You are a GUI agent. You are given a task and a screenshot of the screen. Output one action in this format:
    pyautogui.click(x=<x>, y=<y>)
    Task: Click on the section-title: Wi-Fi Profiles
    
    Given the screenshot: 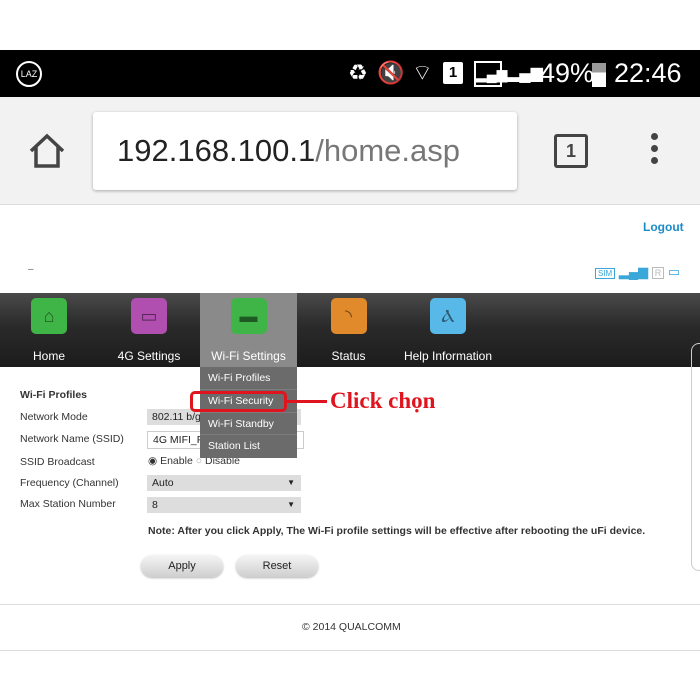 What is the action you would take?
    pyautogui.click(x=53, y=395)
    